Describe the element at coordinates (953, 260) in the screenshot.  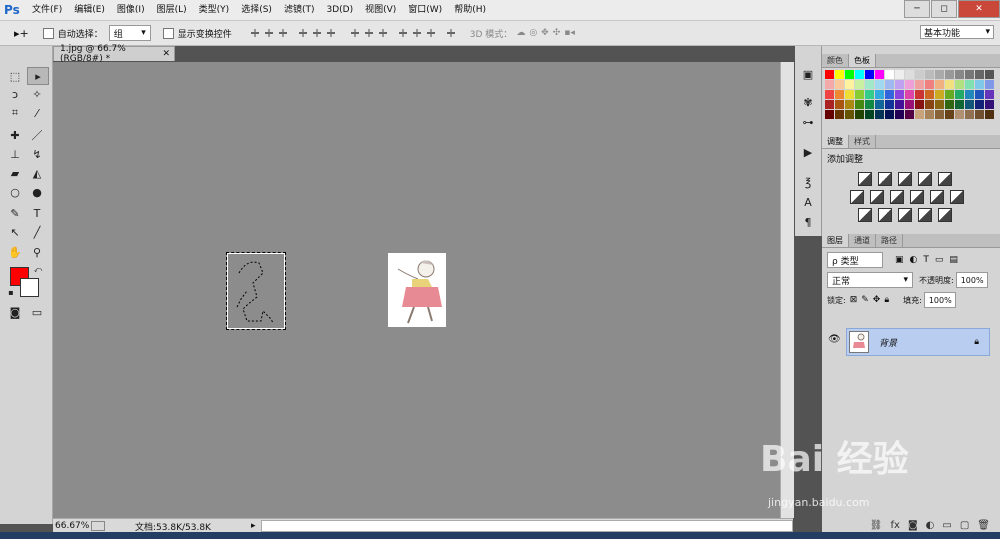
I see `filter-smart-icon: ▤` at that location.